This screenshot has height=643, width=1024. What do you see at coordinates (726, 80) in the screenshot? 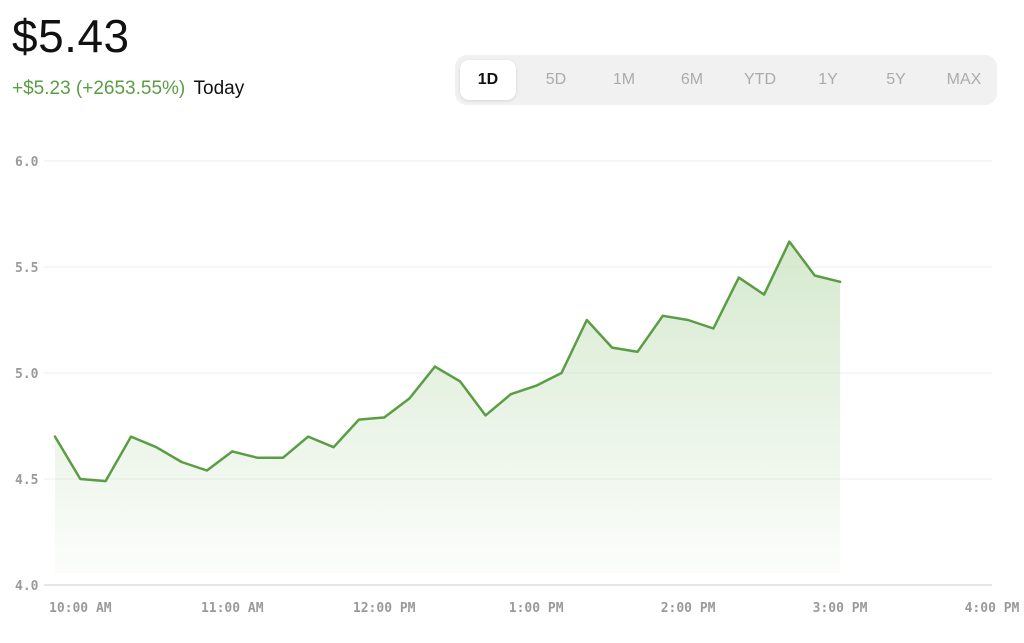
I see `time-range-selector: 1D 5D 1M 6M YTD 1Y 5Y MAX` at bounding box center [726, 80].